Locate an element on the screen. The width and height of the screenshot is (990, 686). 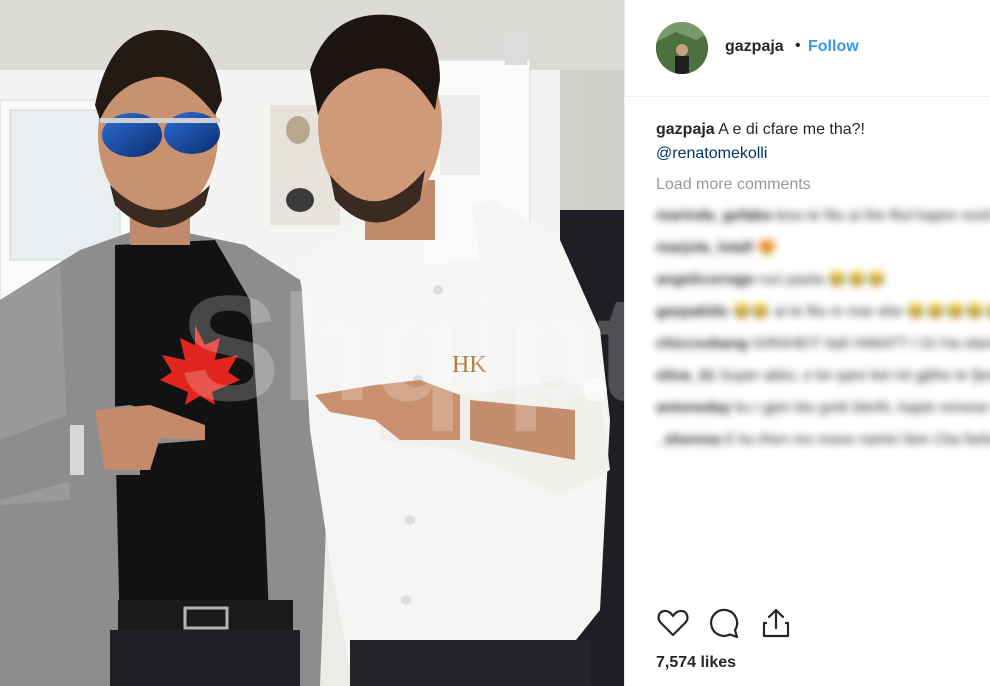
list-item: marjola_lotafi 😍 is located at coordinates (823, 248).